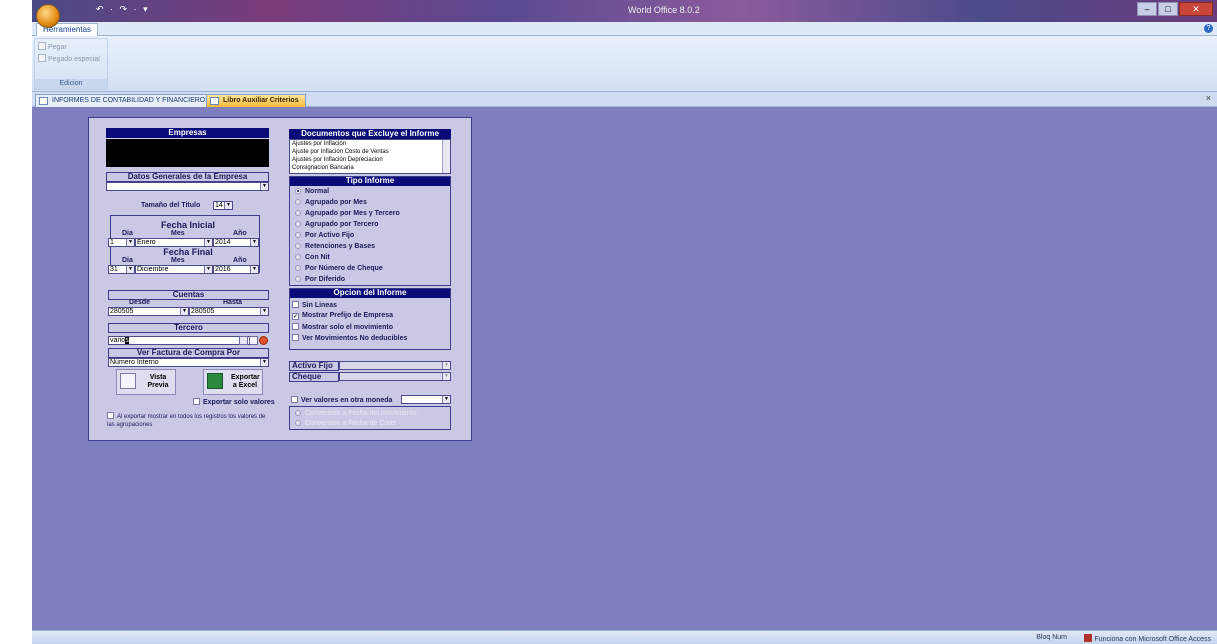 This screenshot has width=1217, height=644. Describe the element at coordinates (223, 205) in the screenshot. I see `tamano-titulo-select: 14 ▼` at that location.